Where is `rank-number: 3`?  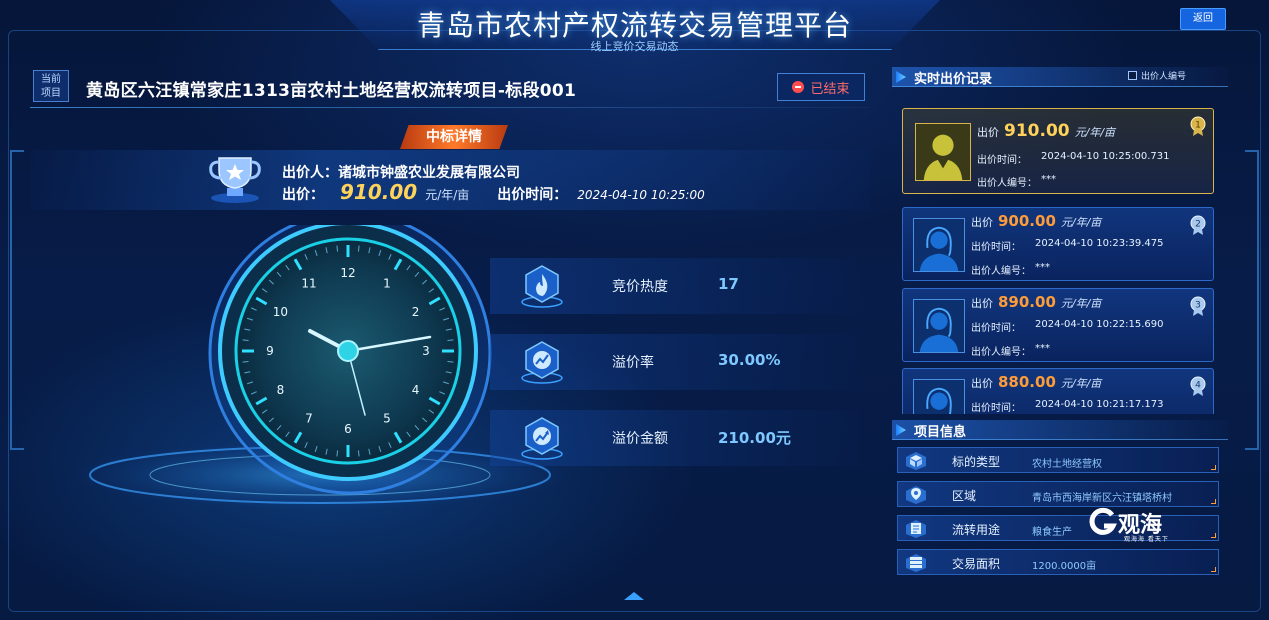
rank-number: 3 is located at coordinates (1198, 306).